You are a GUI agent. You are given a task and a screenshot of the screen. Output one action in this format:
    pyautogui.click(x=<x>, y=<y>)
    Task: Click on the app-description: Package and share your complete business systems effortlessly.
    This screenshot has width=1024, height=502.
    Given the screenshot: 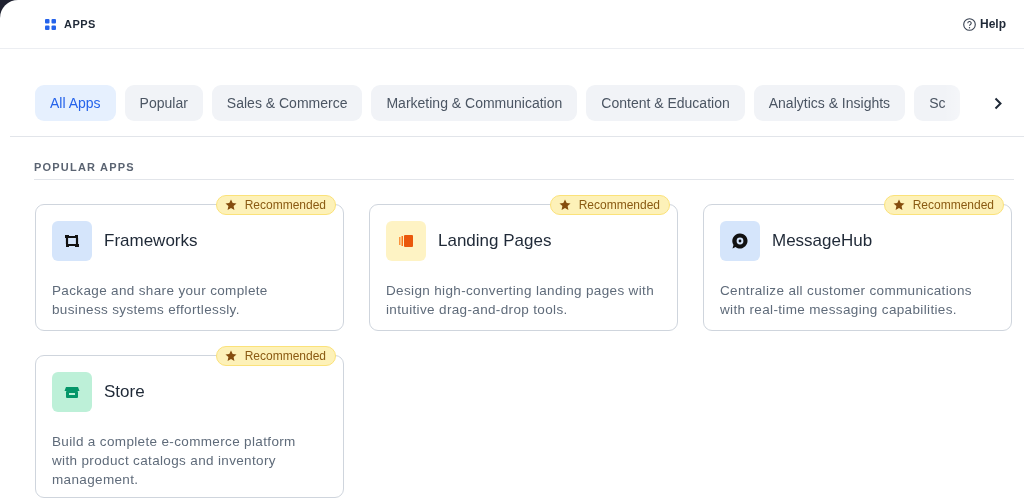 What is the action you would take?
    pyautogui.click(x=160, y=300)
    